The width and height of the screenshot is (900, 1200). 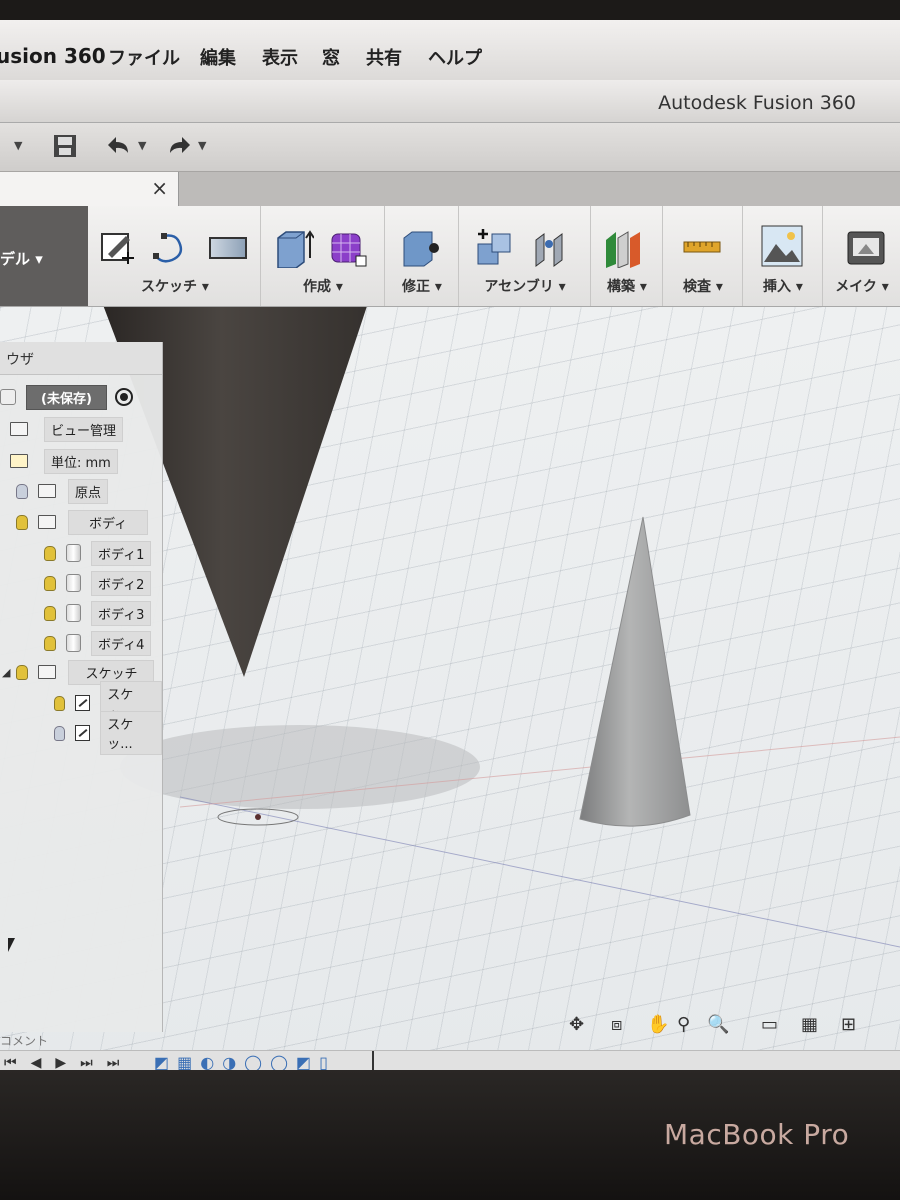 I want to click on menu-share: 共有, so click(x=384, y=57).